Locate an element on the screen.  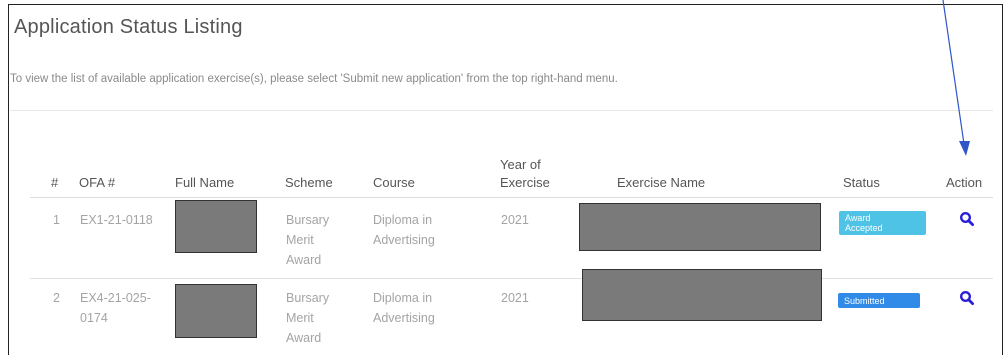
row-number: 1 is located at coordinates (56, 220).